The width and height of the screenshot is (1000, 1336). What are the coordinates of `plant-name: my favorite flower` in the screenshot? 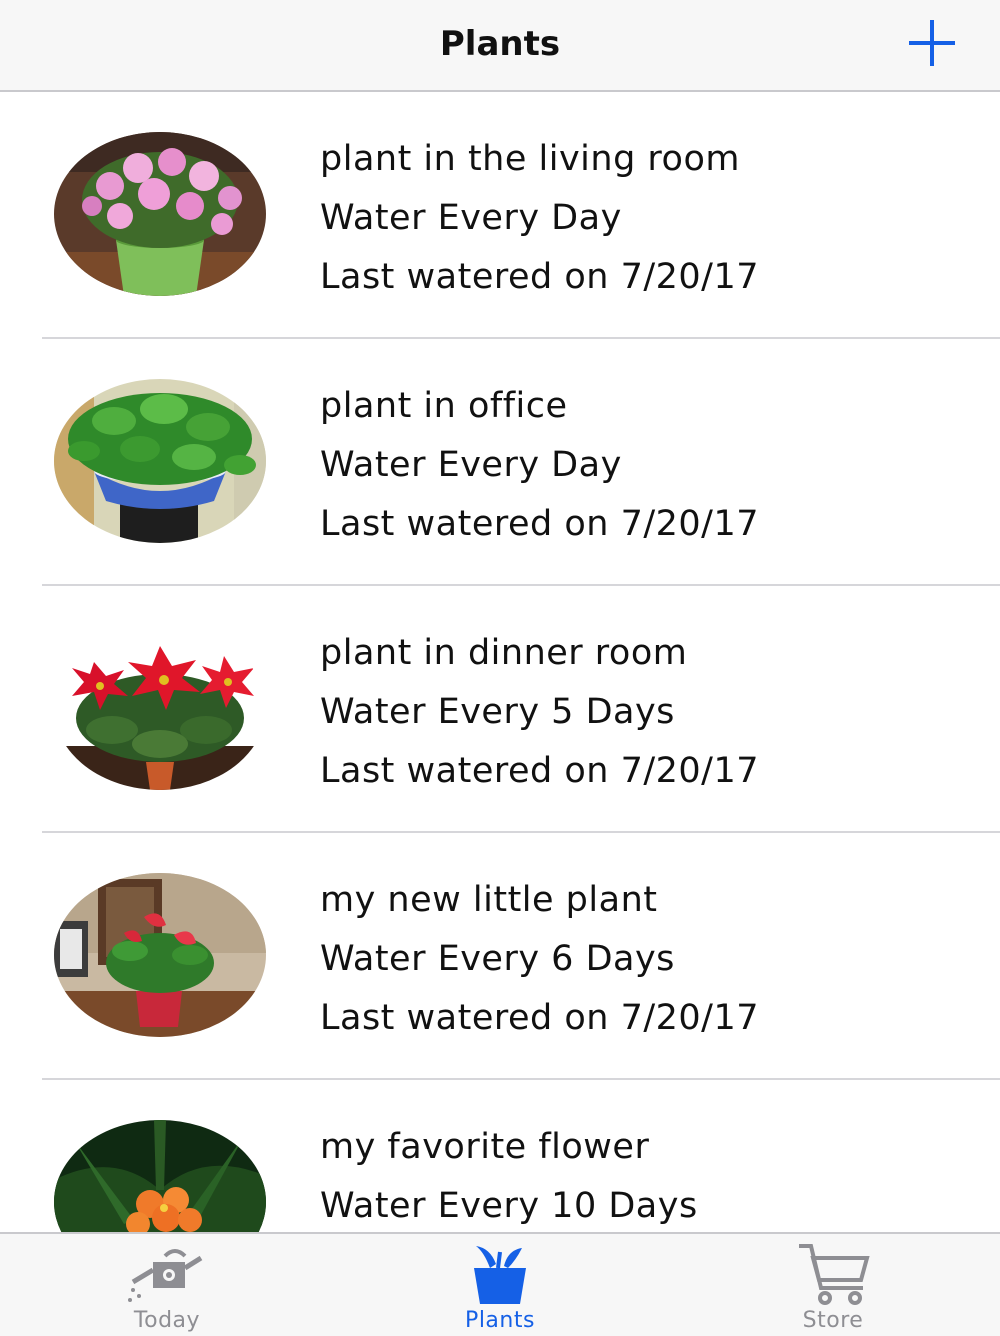 It's located at (485, 1147).